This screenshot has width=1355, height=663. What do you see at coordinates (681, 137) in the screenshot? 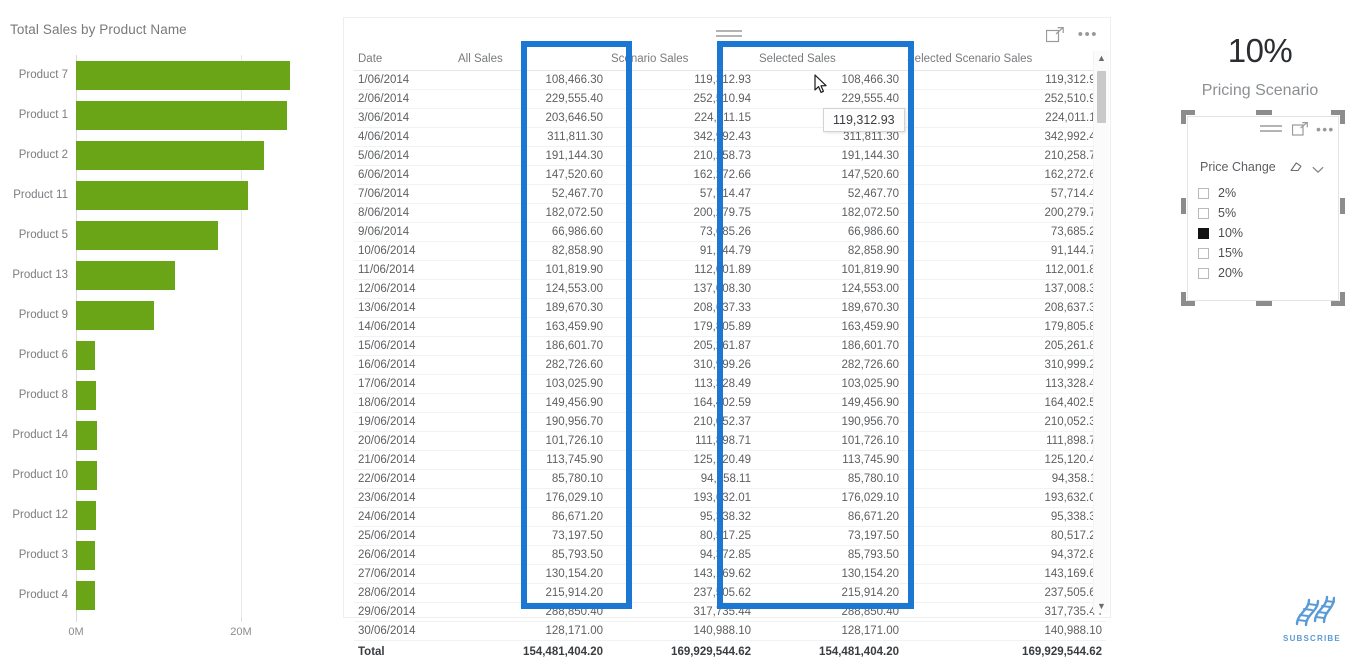
I see `cell-scenario-sales: 342,992.43` at bounding box center [681, 137].